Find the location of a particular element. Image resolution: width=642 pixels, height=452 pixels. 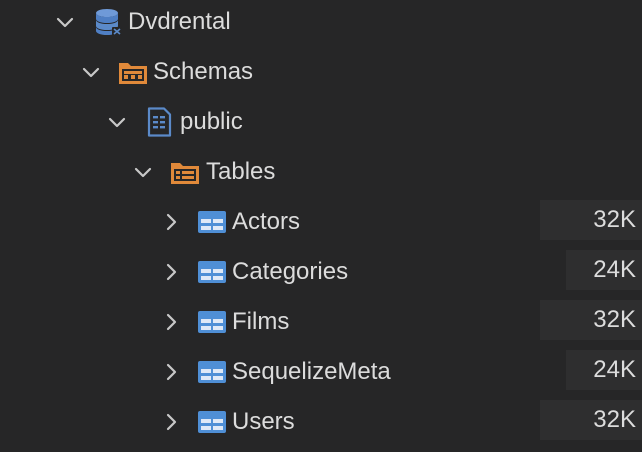

tree-node-schema-public: public is located at coordinates (321, 122).